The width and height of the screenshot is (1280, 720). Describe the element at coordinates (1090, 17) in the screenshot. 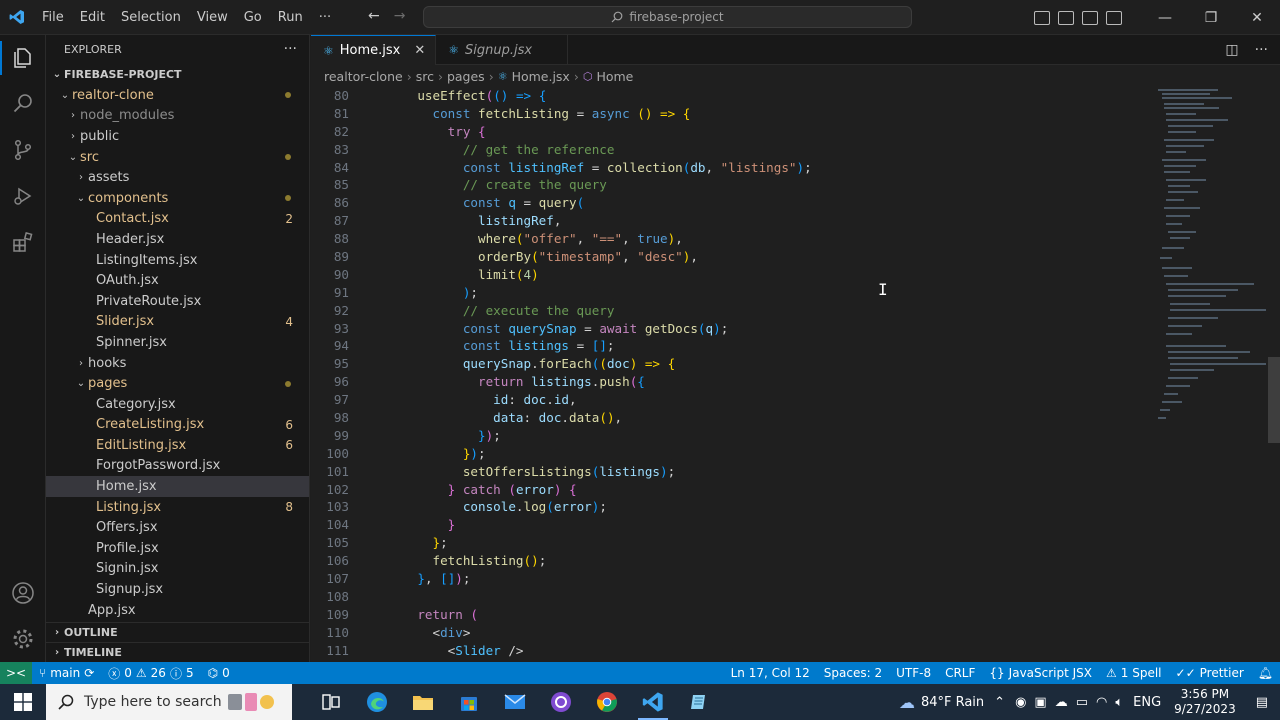

I see `toggle-secondary-sidebar-icon` at that location.